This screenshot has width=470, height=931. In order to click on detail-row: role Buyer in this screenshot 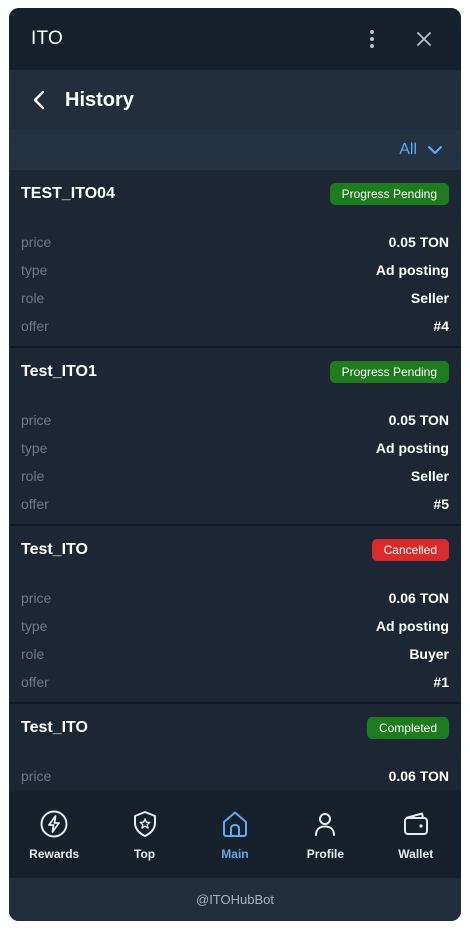, I will do `click(235, 654)`.